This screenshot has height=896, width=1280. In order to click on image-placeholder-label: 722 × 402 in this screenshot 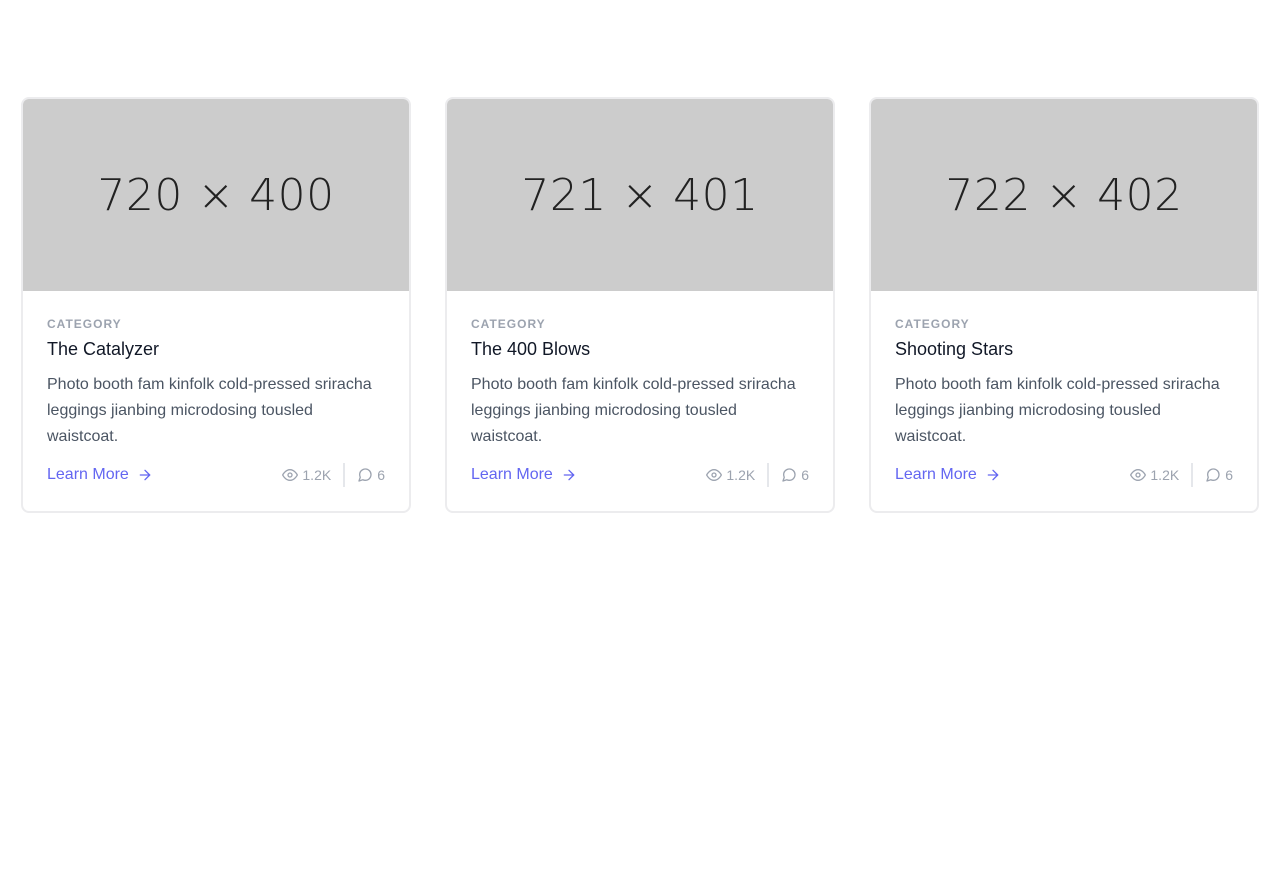, I will do `click(1064, 195)`.